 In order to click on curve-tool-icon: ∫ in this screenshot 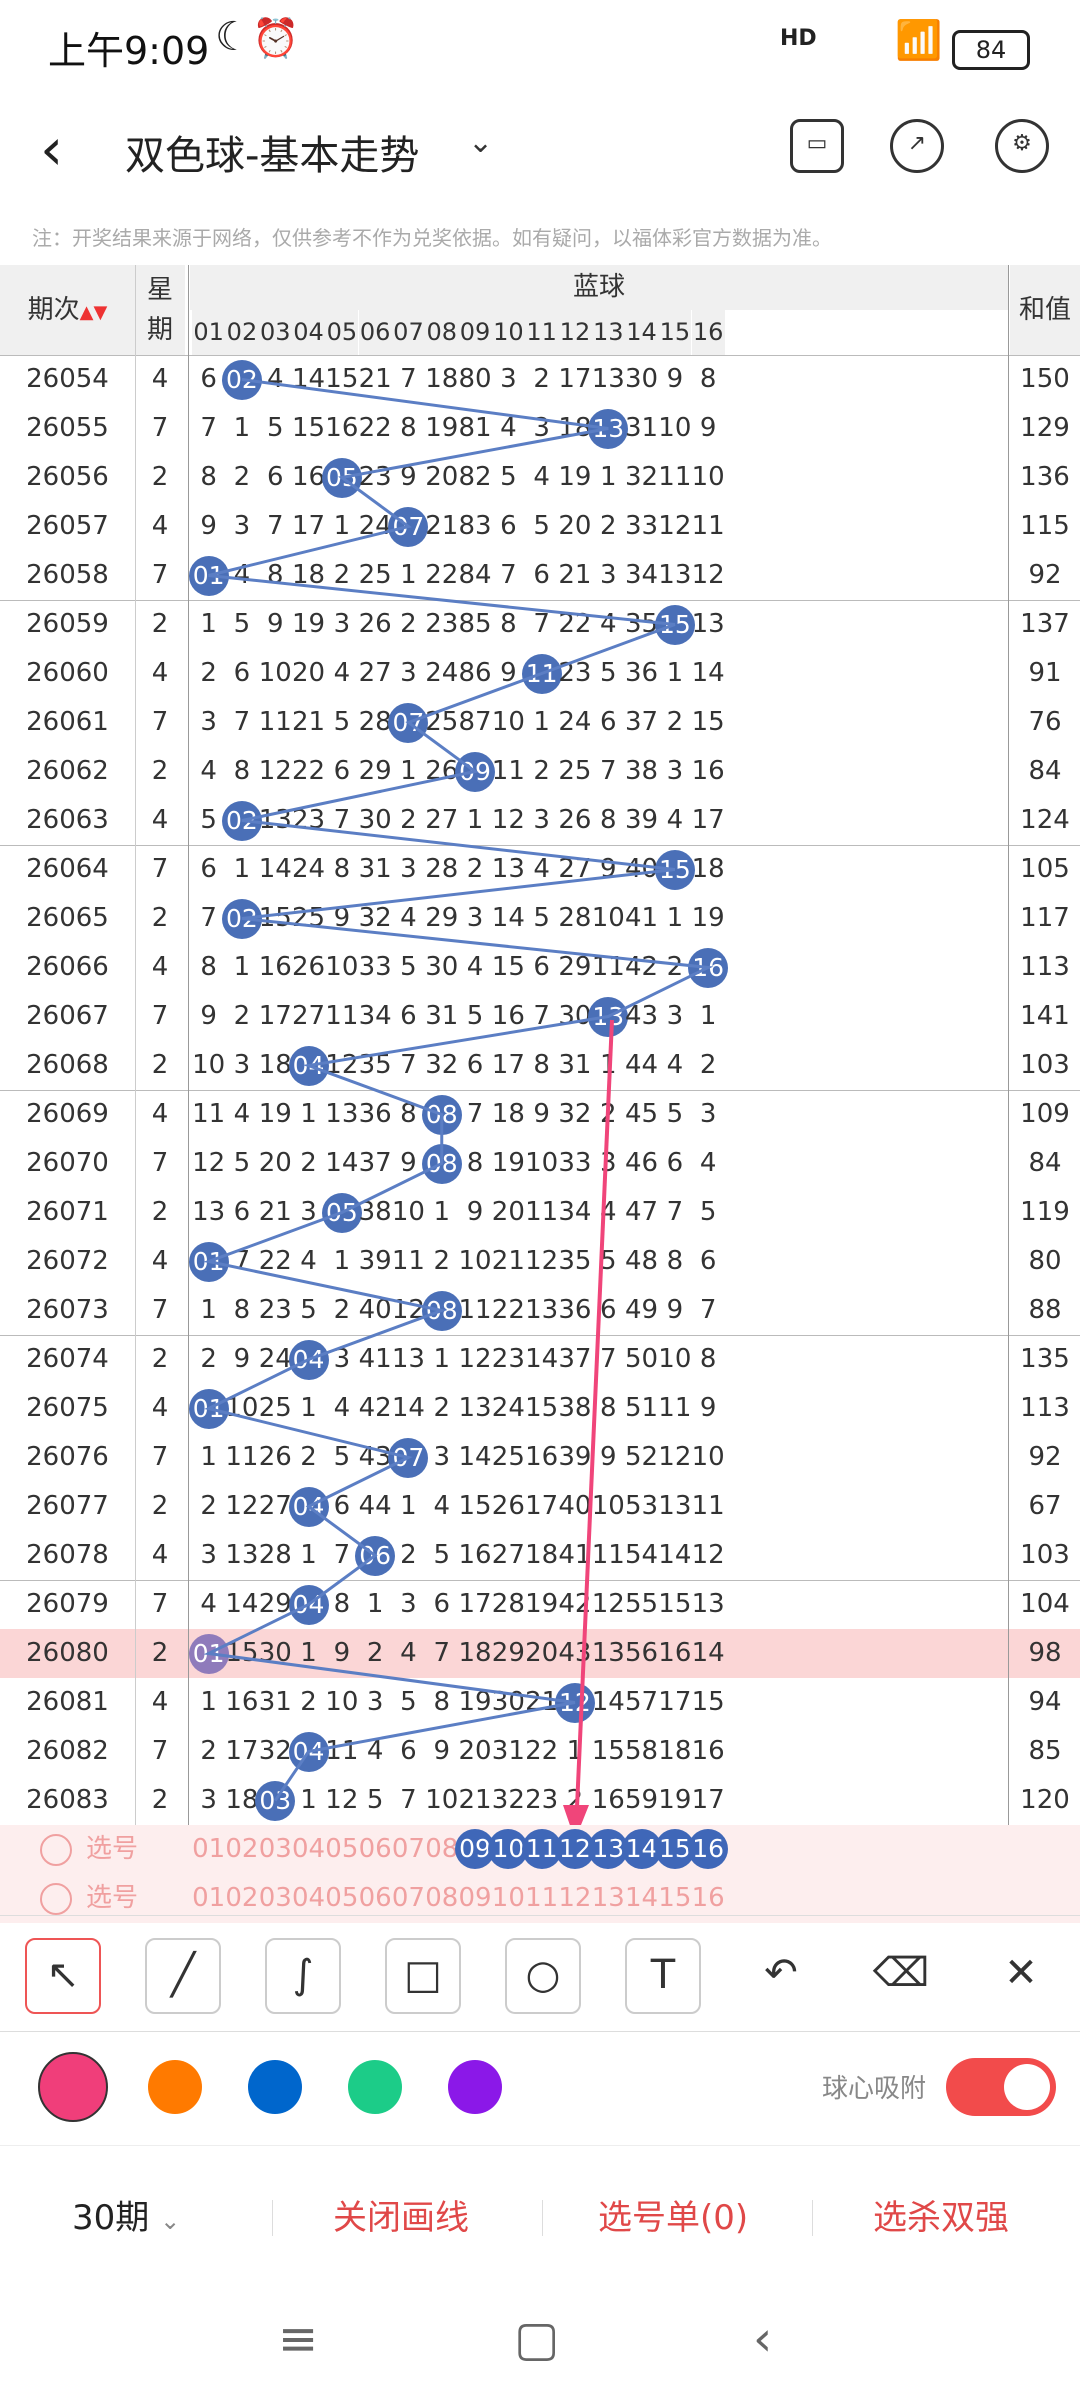, I will do `click(303, 1976)`.